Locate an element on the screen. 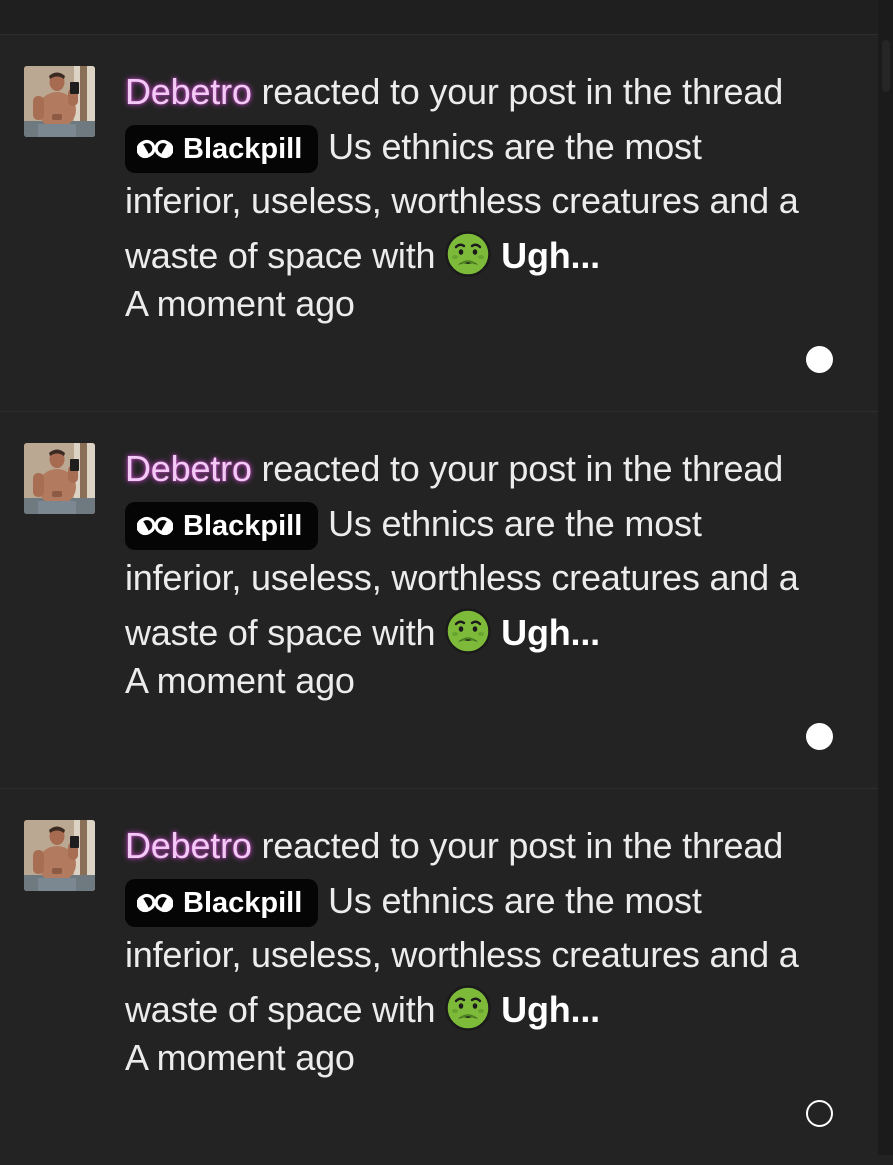 The image size is (893, 1165). scrollbar is located at coordinates (885, 577).